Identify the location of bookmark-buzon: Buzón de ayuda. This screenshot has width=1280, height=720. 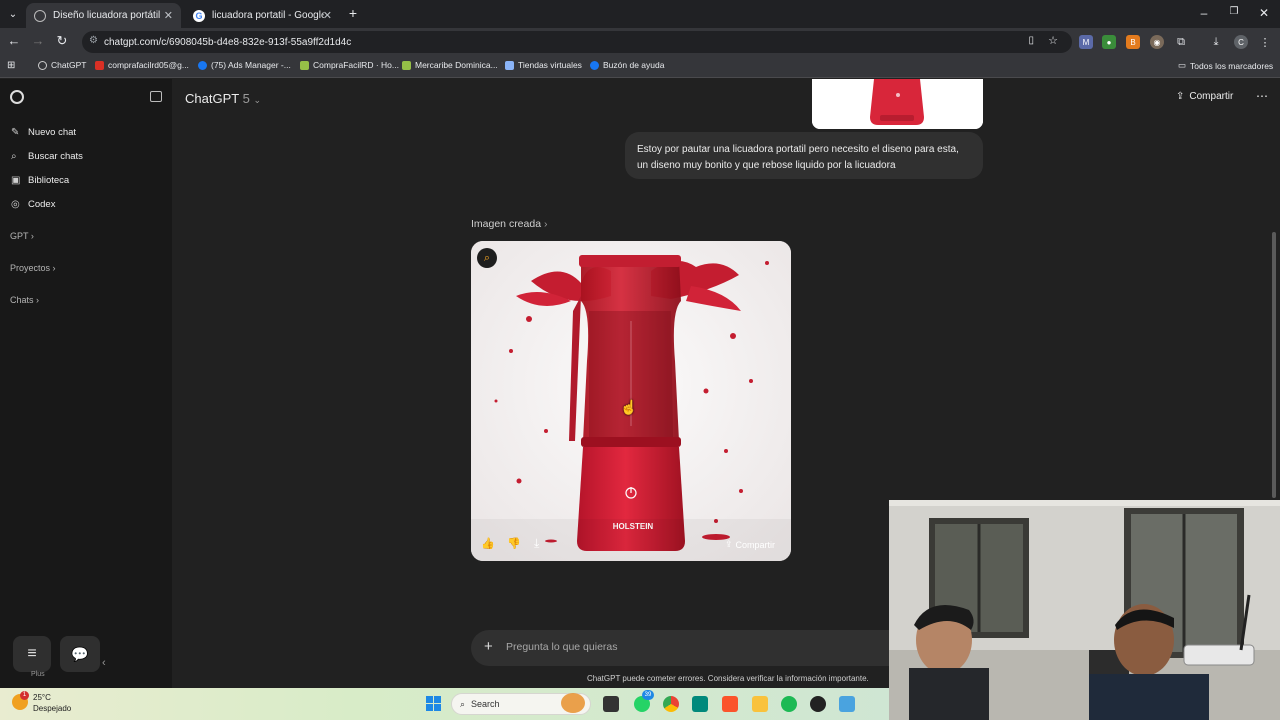
(627, 65).